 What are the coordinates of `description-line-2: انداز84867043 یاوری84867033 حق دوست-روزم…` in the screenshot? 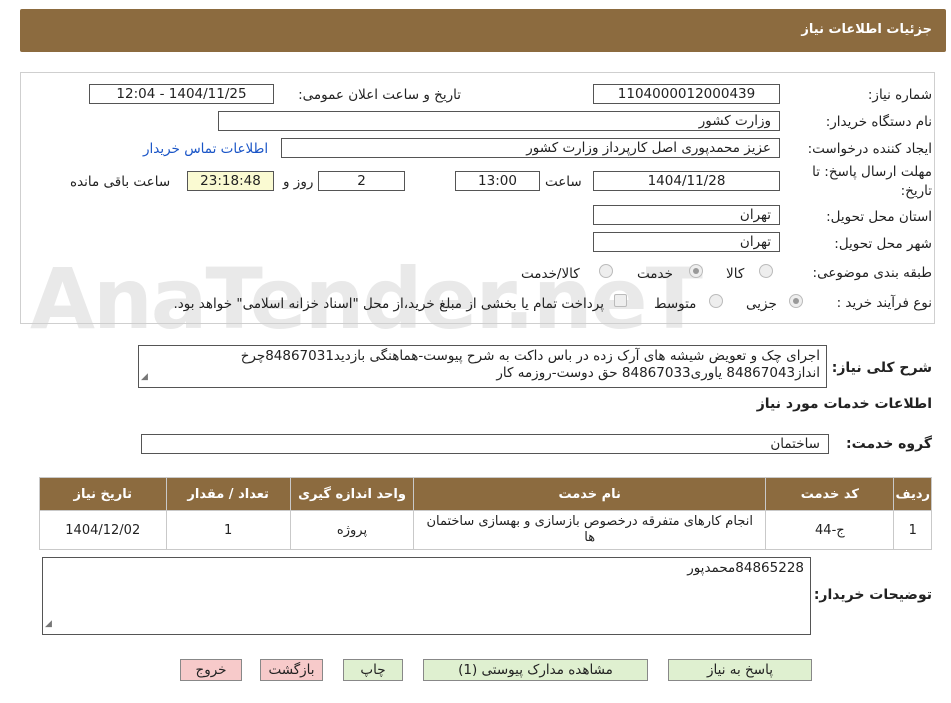 It's located at (658, 373).